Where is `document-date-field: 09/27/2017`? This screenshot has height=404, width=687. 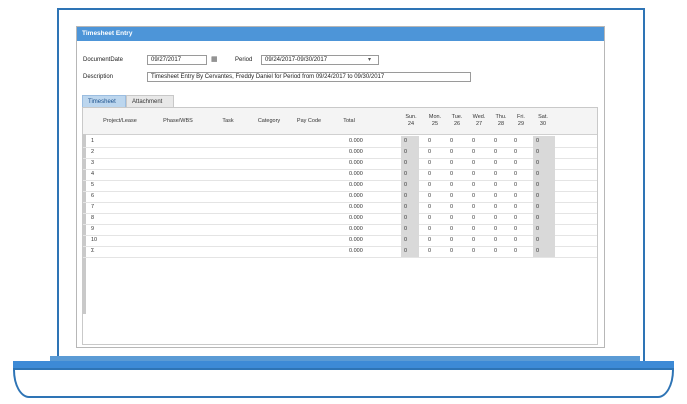
document-date-field: 09/27/2017 is located at coordinates (177, 60).